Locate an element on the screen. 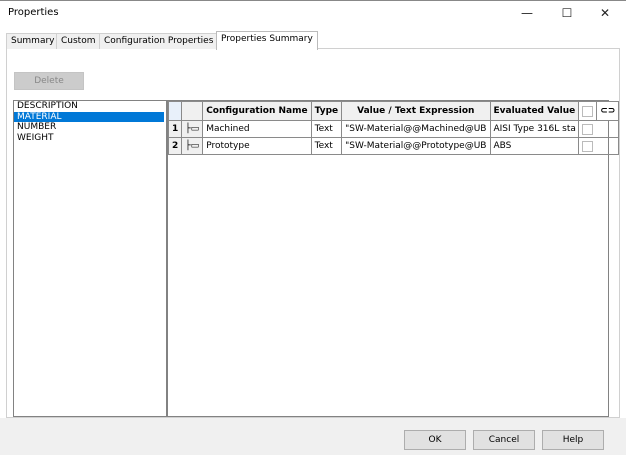 This screenshot has height=455, width=626. close-icon: ✕ is located at coordinates (605, 13).